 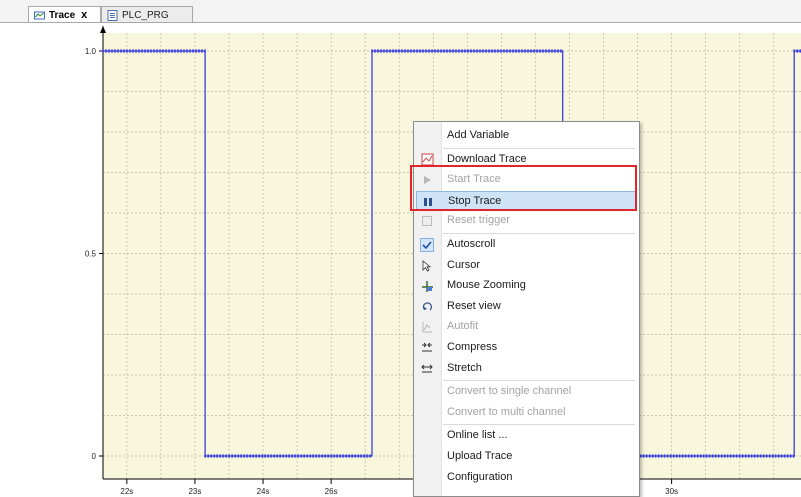 I want to click on tab-plc-prg: PLC_PRG, so click(x=147, y=14).